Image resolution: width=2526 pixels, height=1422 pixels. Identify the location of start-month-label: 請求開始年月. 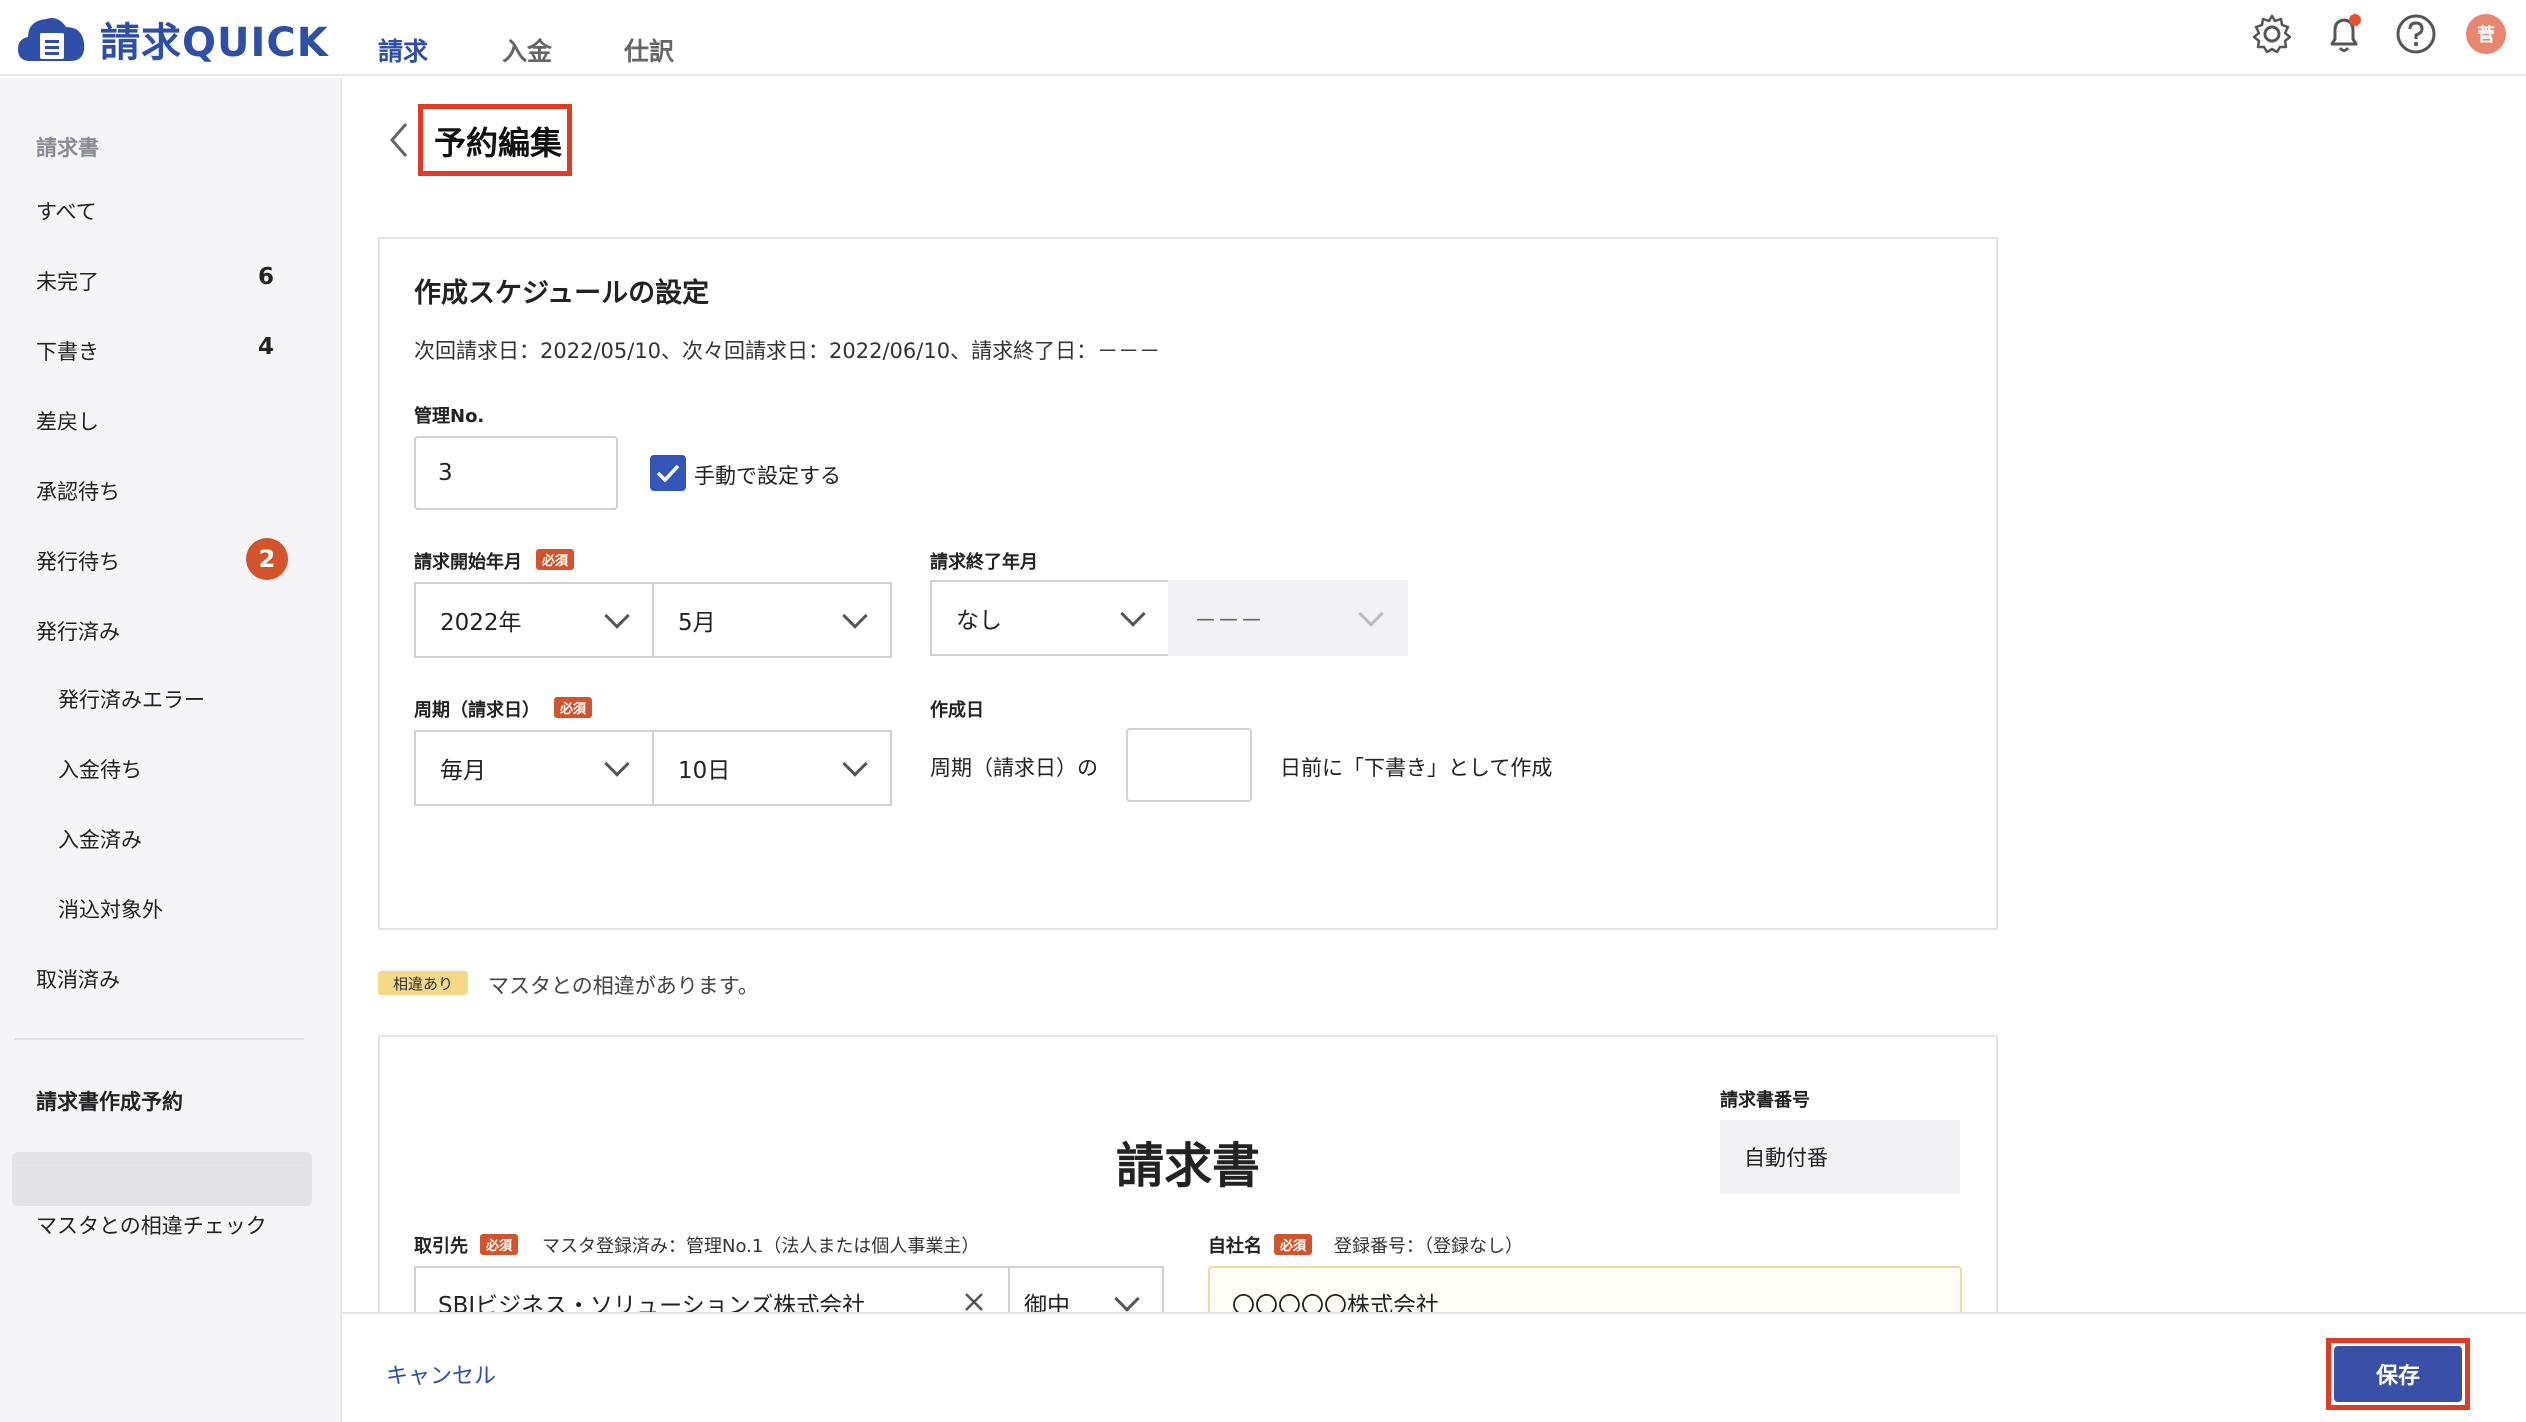
(468, 562).